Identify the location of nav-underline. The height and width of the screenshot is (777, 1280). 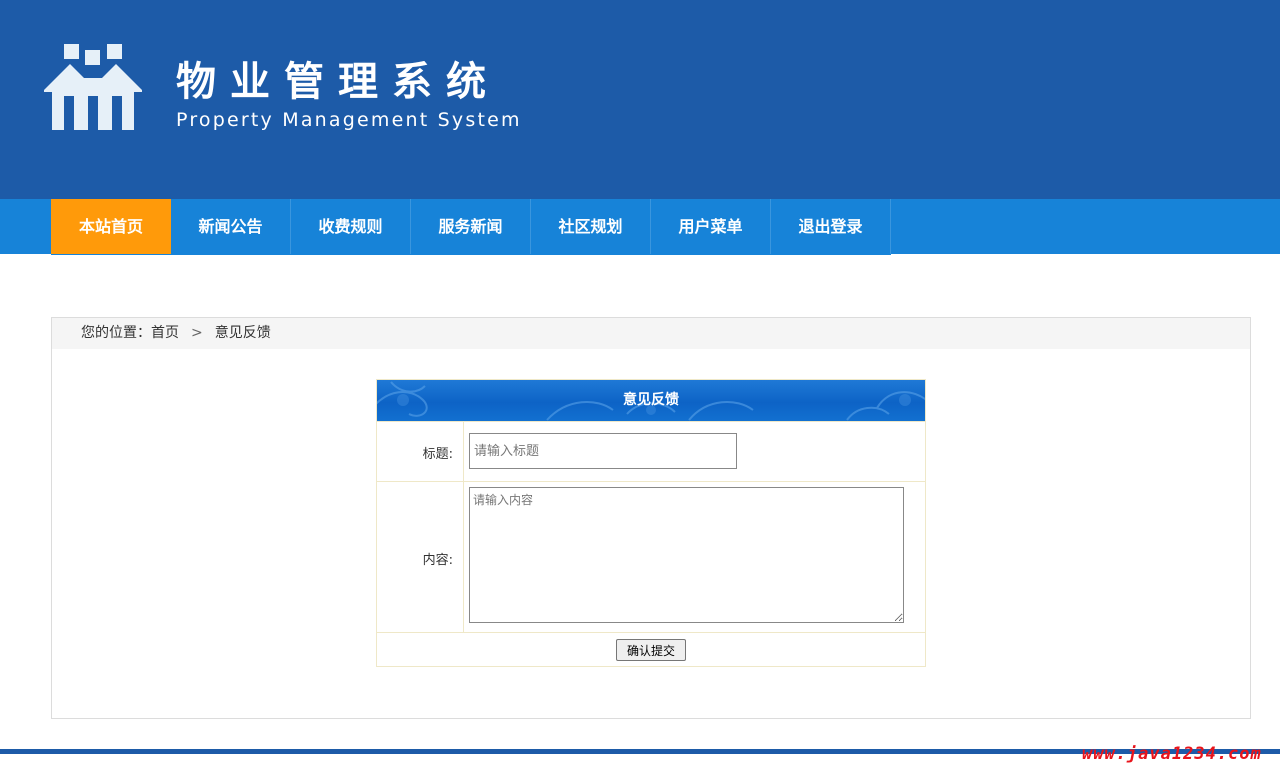
(471, 254).